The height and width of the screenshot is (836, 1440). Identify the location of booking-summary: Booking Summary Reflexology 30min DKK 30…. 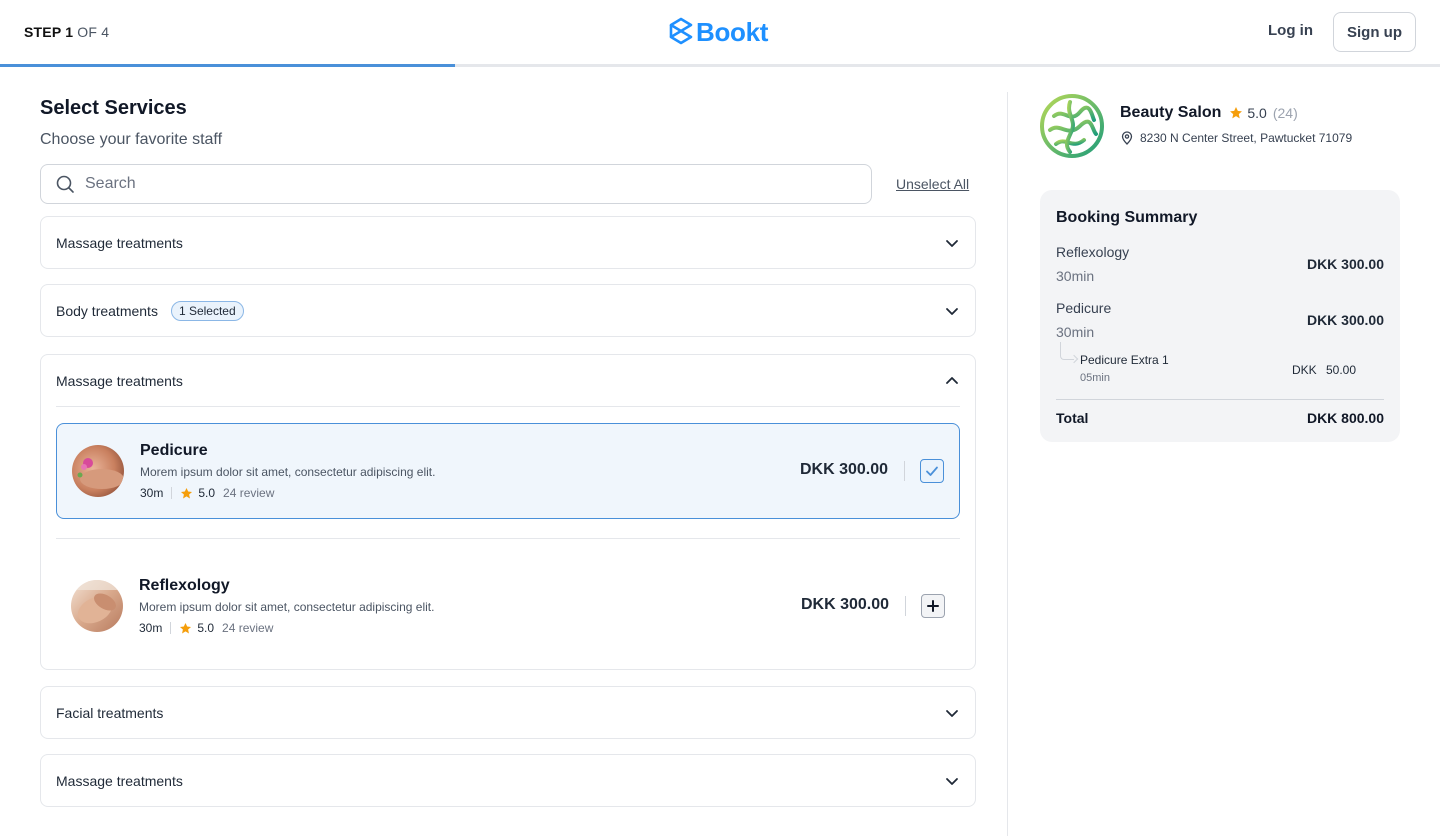
(1220, 316).